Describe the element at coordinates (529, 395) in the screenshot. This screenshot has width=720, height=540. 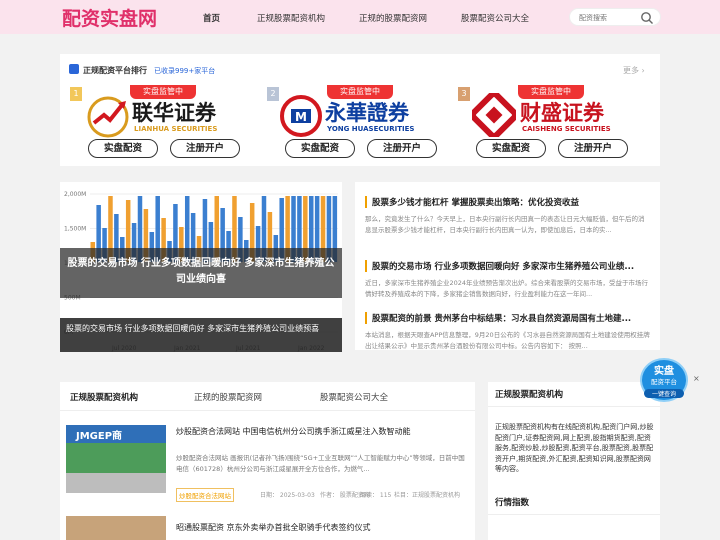
I see `sidebar-title: 正规股票配资机构` at that location.